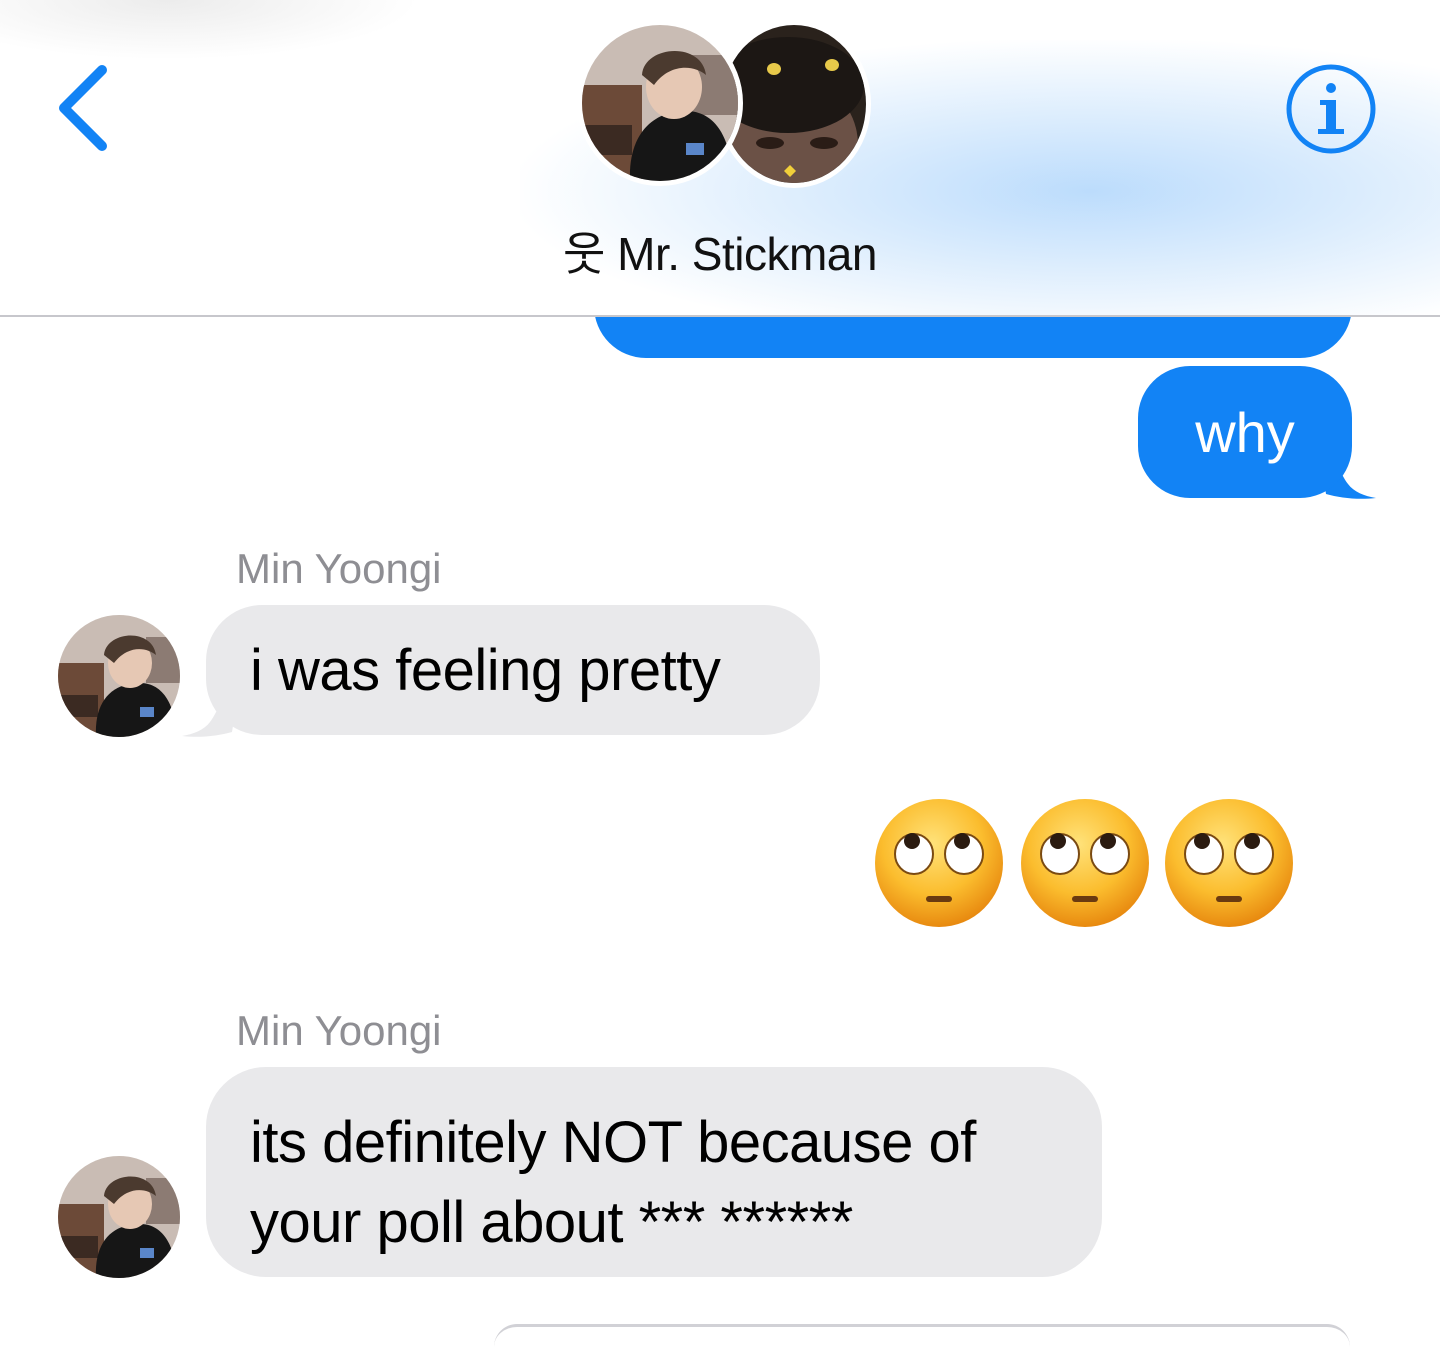 This screenshot has height=1347, width=1440. Describe the element at coordinates (720, 316) in the screenshot. I see `header-divider` at that location.